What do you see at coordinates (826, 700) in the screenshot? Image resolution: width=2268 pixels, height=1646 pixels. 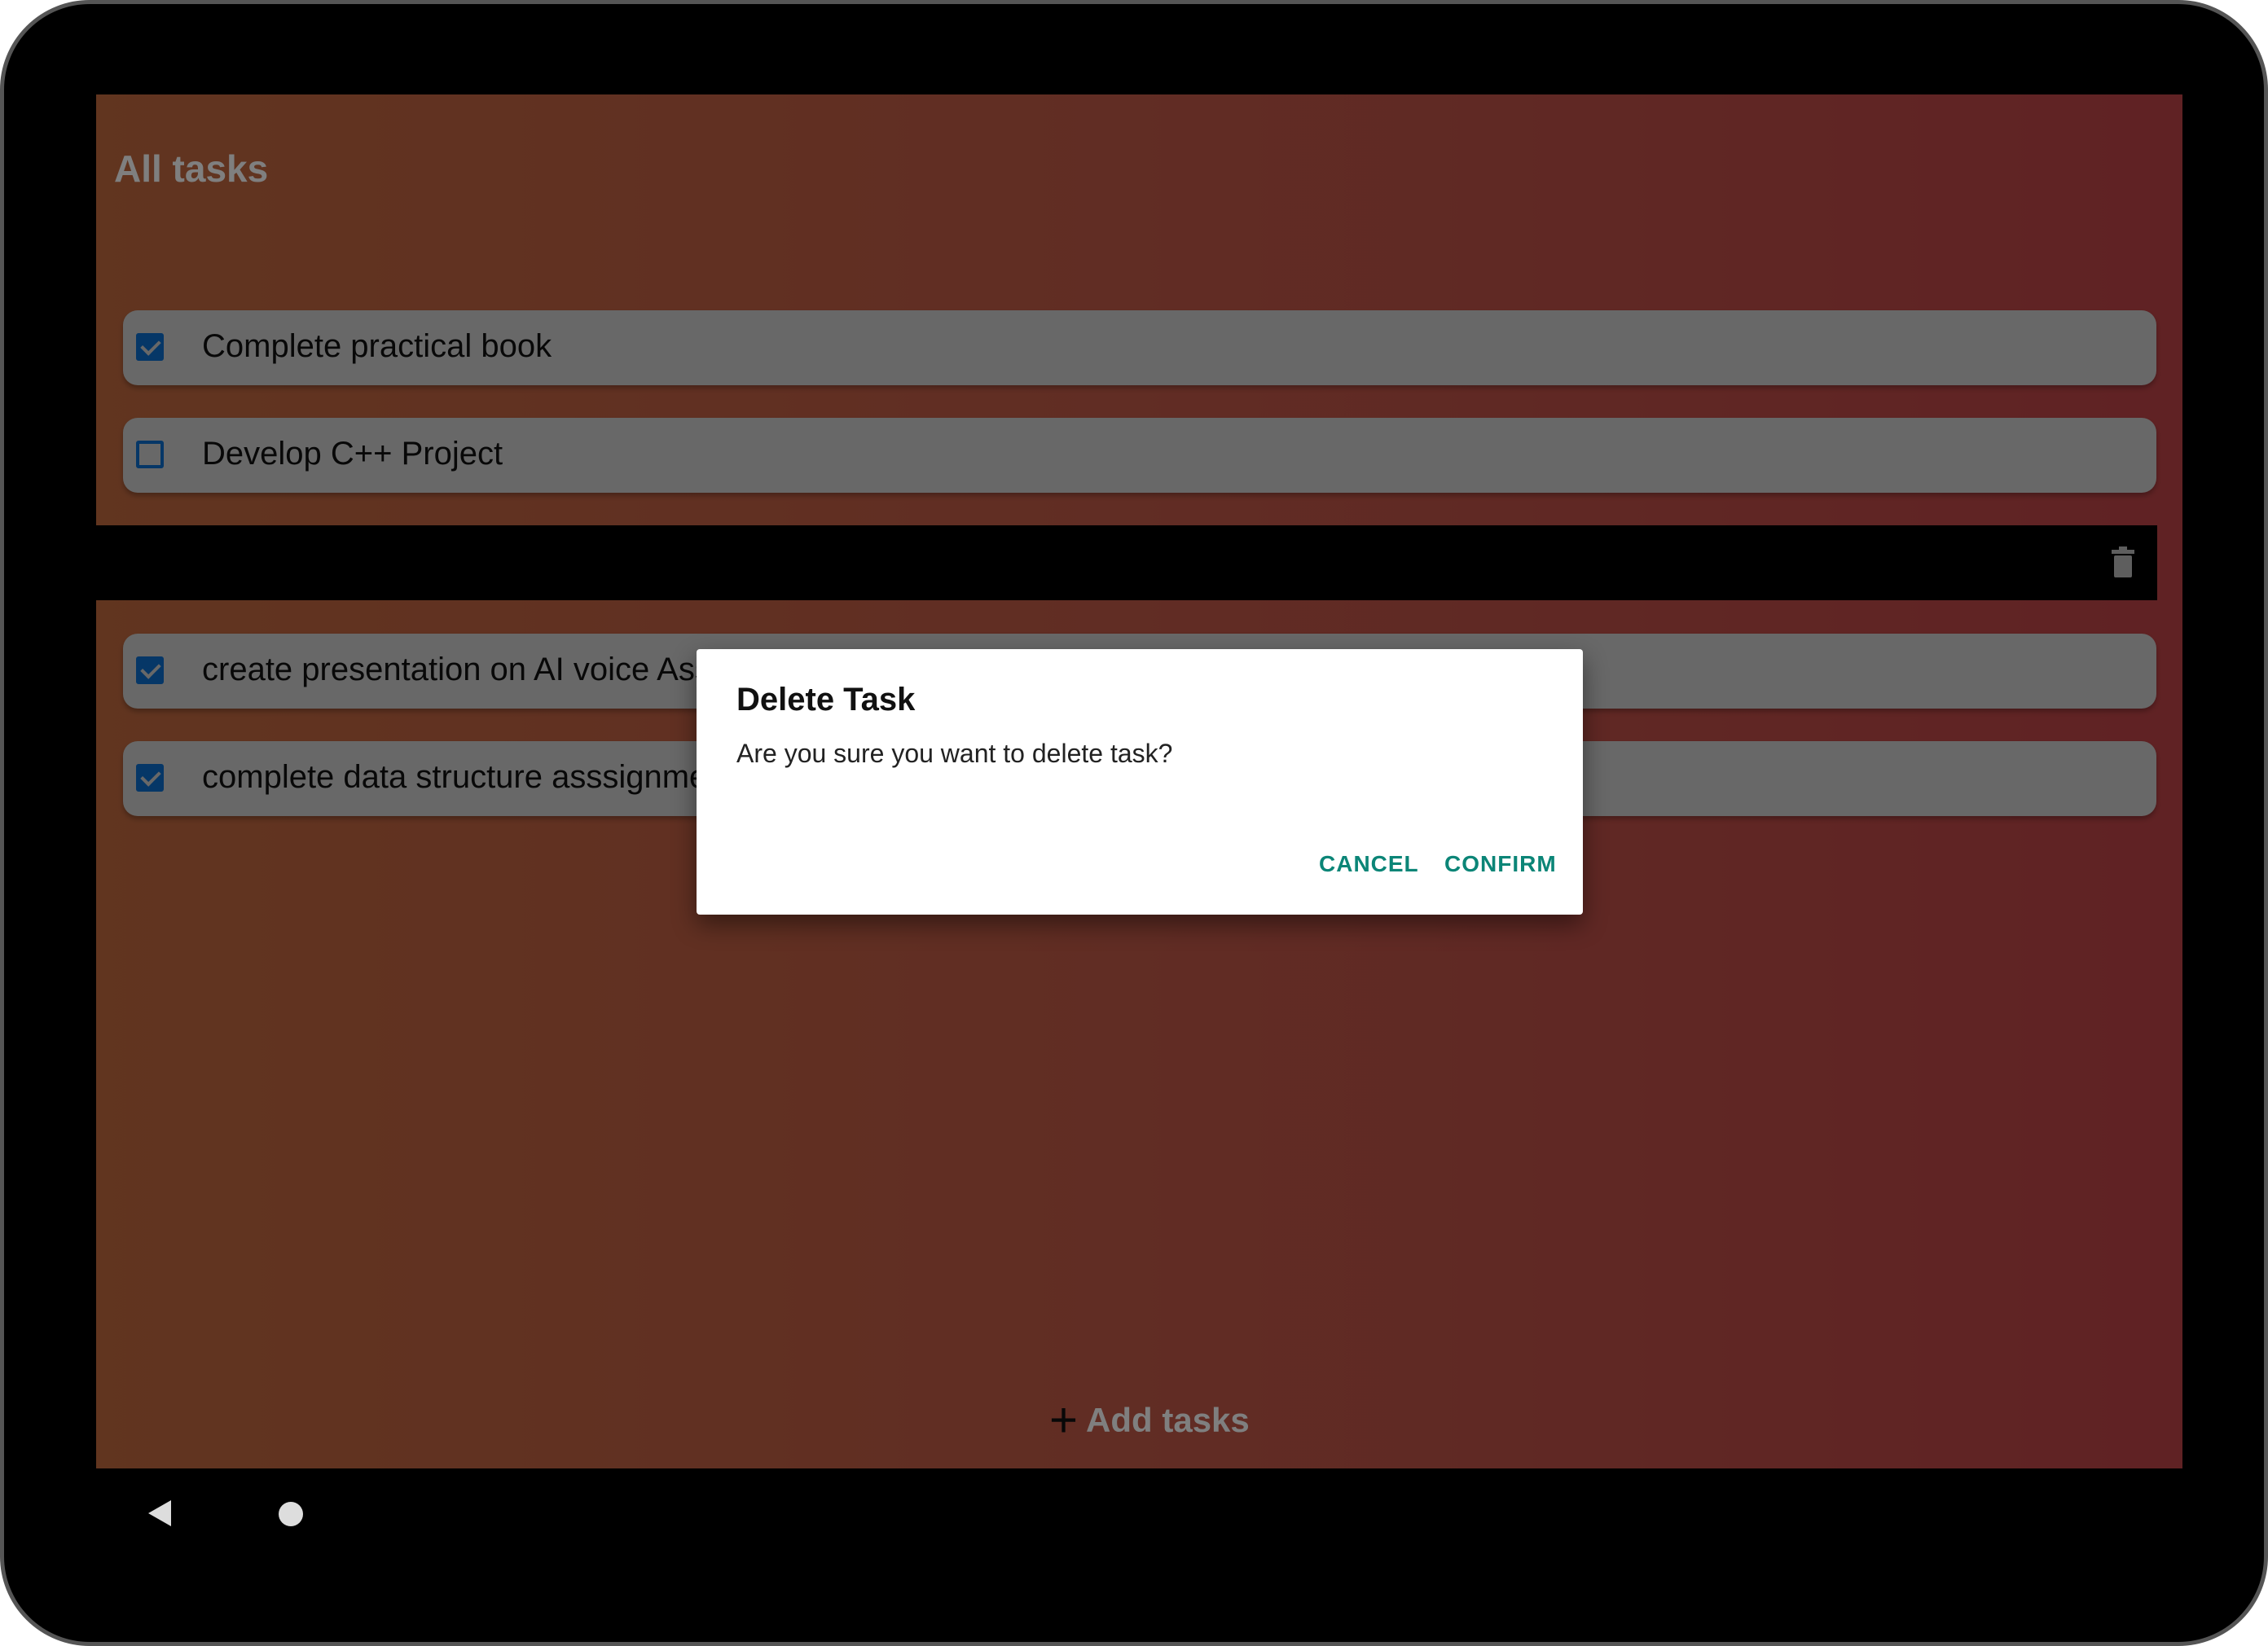 I see `dialog-title: Delete Task` at bounding box center [826, 700].